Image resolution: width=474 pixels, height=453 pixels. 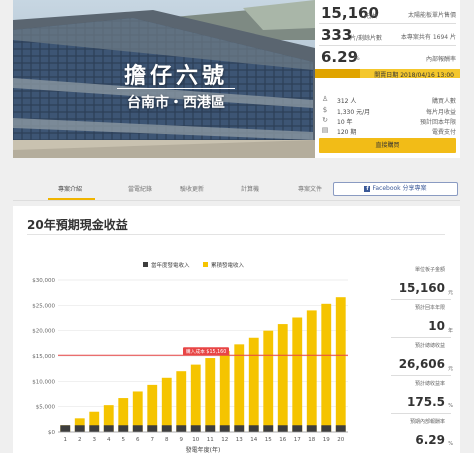 What do you see at coordinates (325, 130) in the screenshot?
I see `clipboard-icon: ▤` at bounding box center [325, 130].